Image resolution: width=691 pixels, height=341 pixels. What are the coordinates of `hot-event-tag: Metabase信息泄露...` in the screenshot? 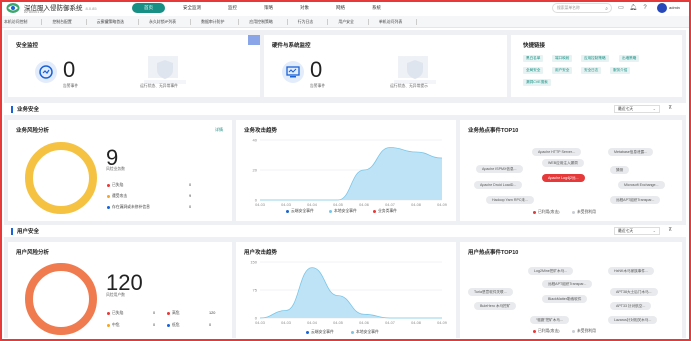 It's located at (631, 152).